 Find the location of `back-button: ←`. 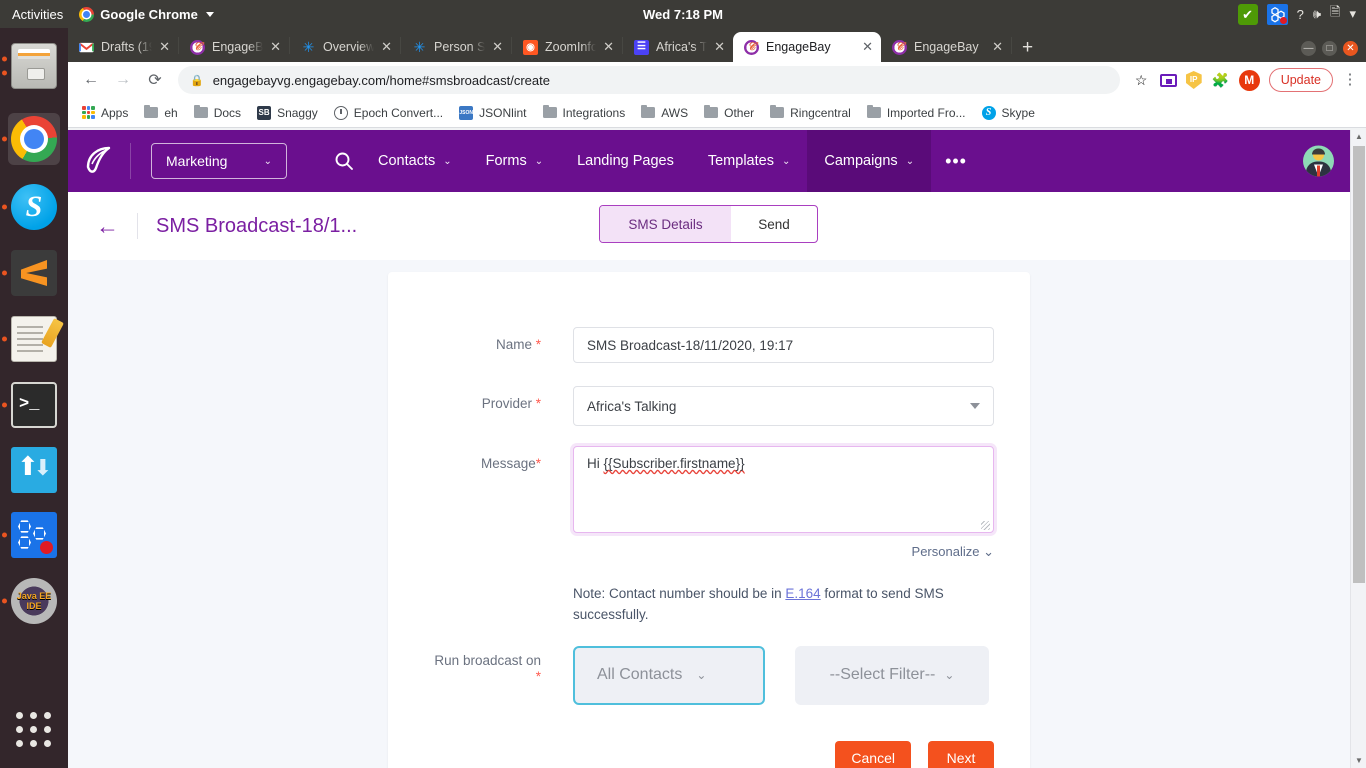

back-button: ← is located at coordinates (91, 80).